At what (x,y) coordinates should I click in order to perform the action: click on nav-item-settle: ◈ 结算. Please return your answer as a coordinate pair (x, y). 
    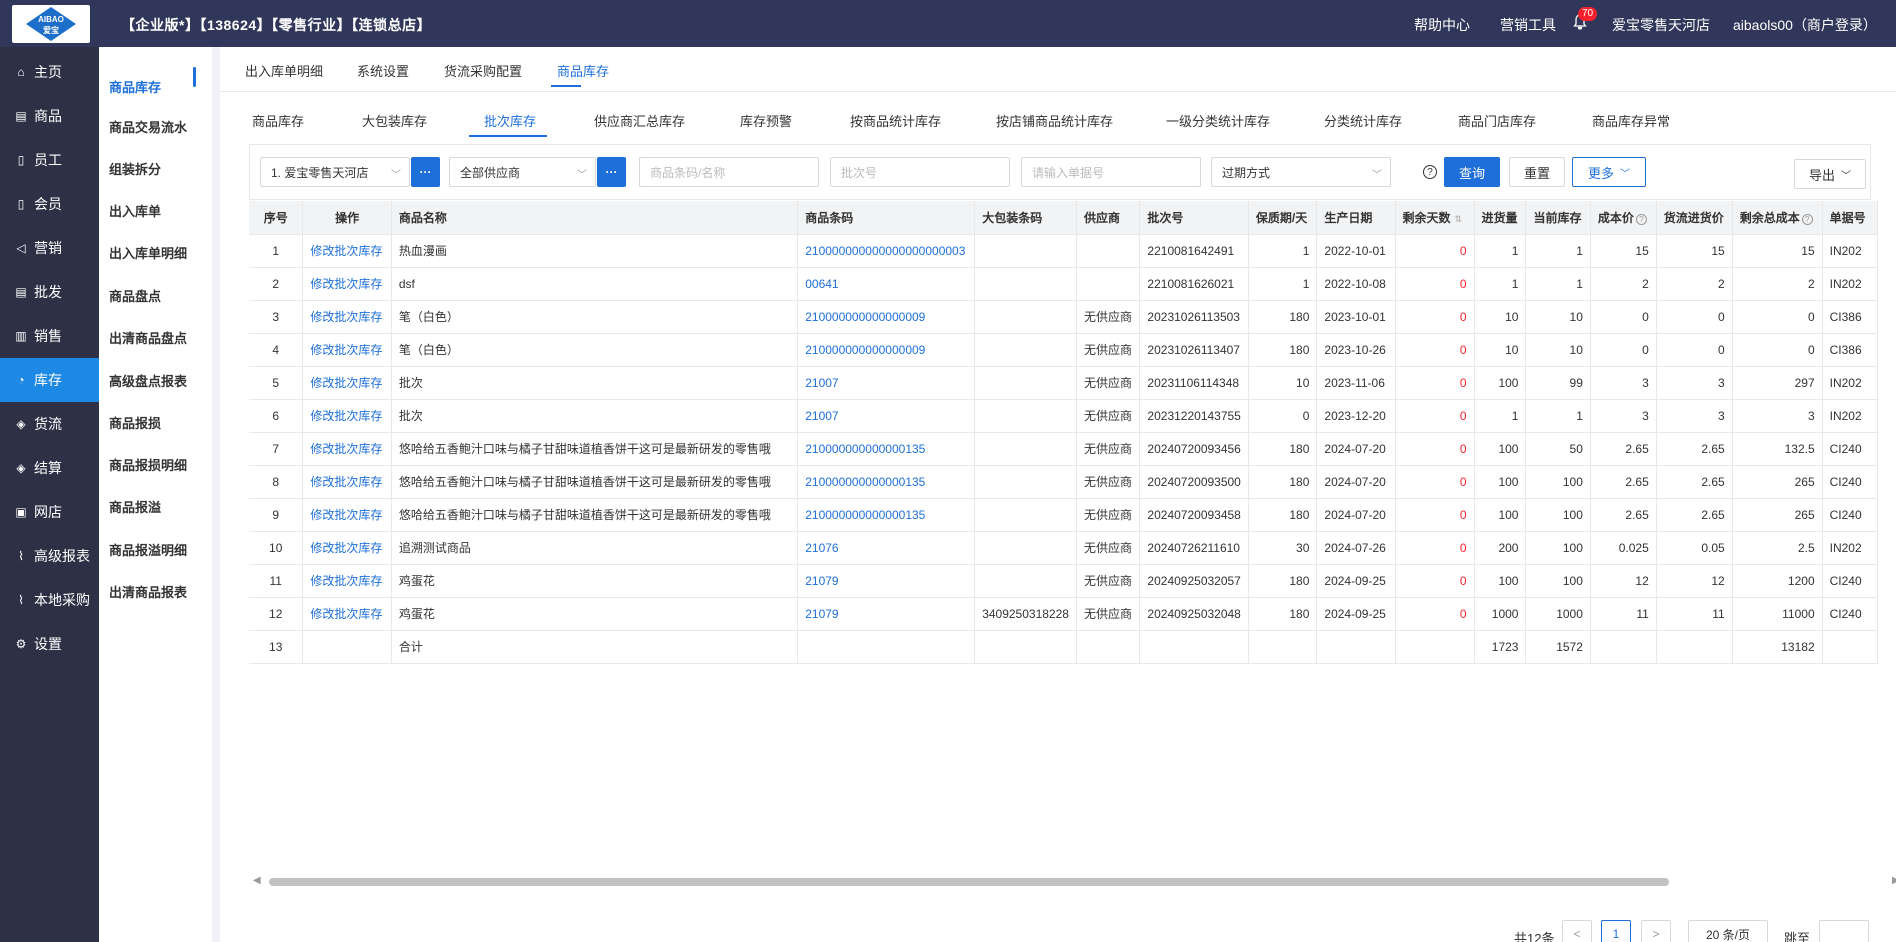
    Looking at the image, I should click on (49, 468).